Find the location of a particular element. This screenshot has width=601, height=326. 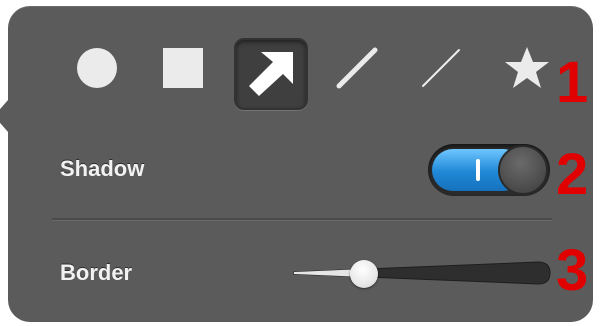

border-slider is located at coordinates (421, 273).